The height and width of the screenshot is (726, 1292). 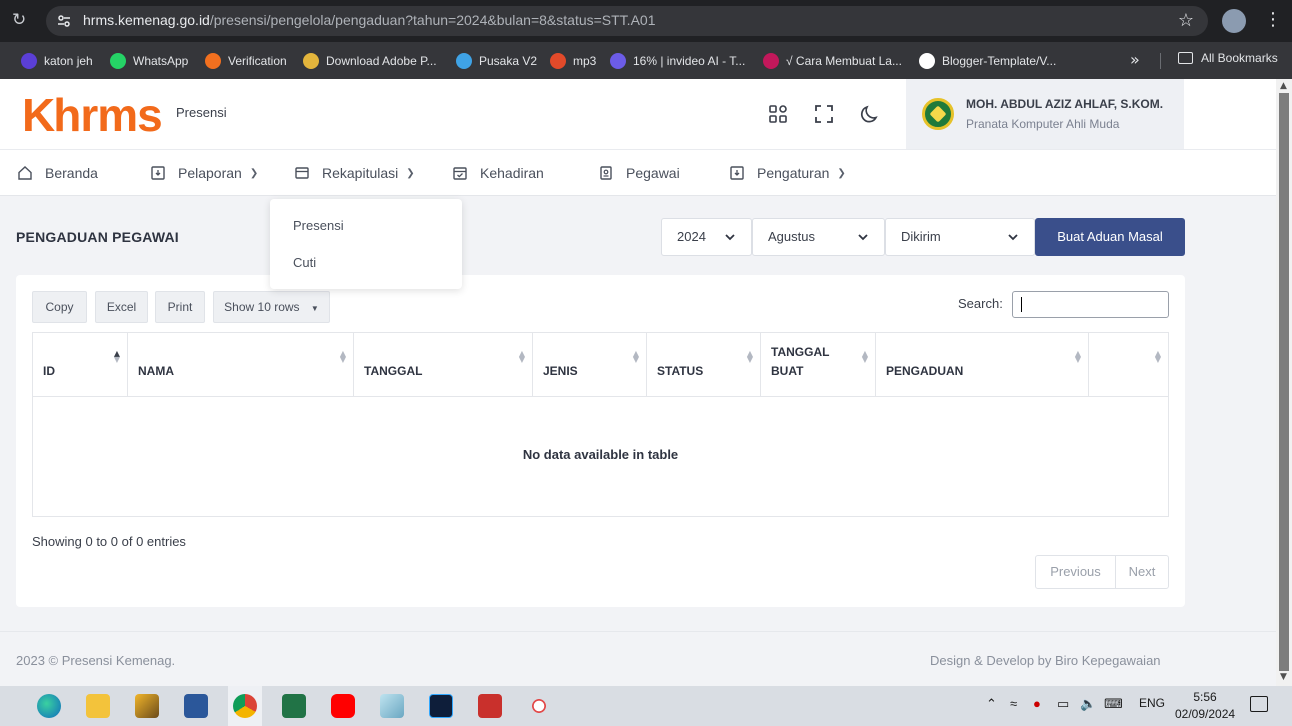 What do you see at coordinates (982, 364) in the screenshot?
I see `column-header-pengaduan: PENGADUAN ▲ ▼` at bounding box center [982, 364].